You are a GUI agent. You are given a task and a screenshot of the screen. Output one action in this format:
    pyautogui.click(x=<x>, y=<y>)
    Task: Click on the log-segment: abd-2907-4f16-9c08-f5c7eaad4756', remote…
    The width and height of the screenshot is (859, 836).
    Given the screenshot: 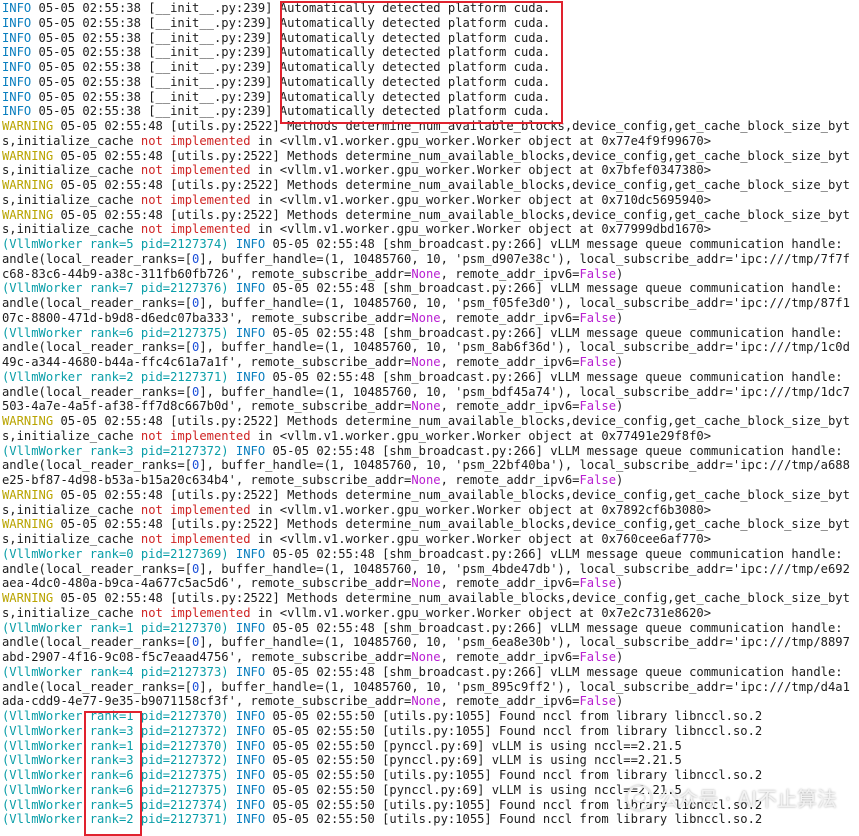 What is the action you would take?
    pyautogui.click(x=207, y=657)
    